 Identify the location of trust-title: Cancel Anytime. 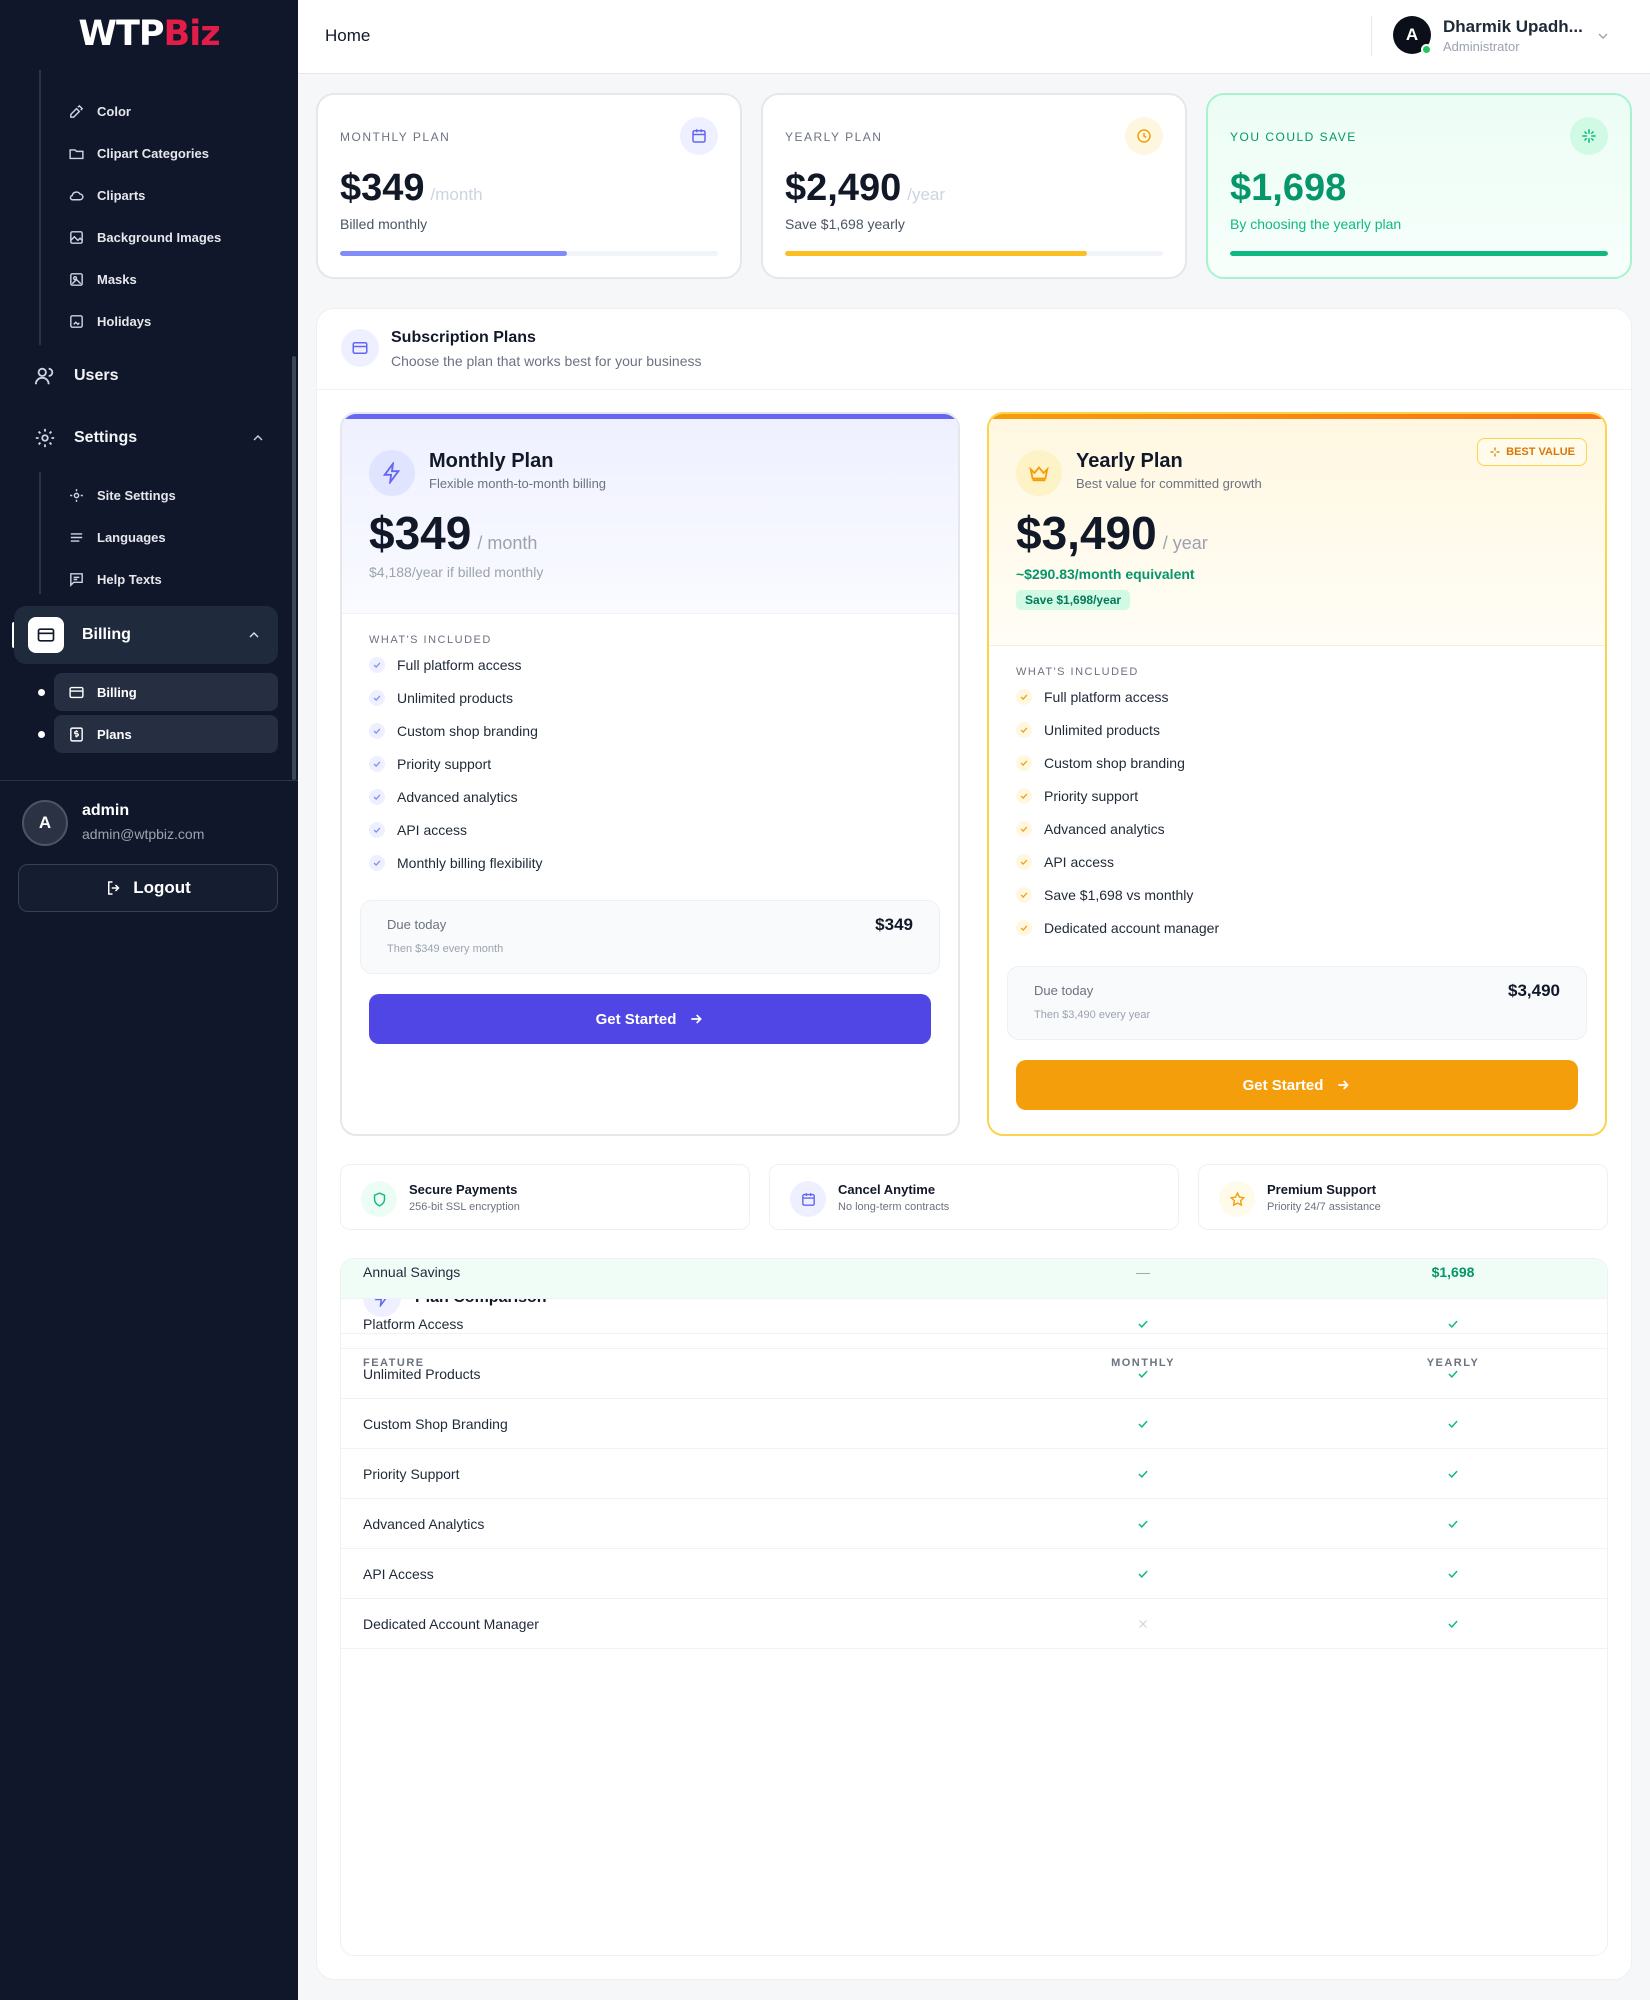
(887, 1189).